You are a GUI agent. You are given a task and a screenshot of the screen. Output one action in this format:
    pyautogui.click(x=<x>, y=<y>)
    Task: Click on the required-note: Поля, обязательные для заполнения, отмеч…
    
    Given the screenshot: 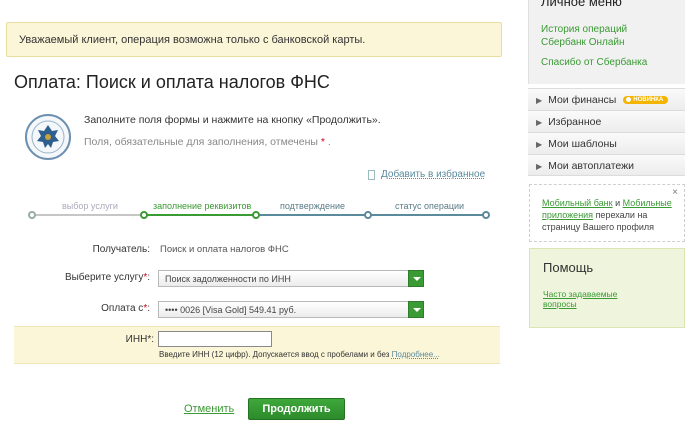 What is the action you would take?
    pyautogui.click(x=207, y=142)
    